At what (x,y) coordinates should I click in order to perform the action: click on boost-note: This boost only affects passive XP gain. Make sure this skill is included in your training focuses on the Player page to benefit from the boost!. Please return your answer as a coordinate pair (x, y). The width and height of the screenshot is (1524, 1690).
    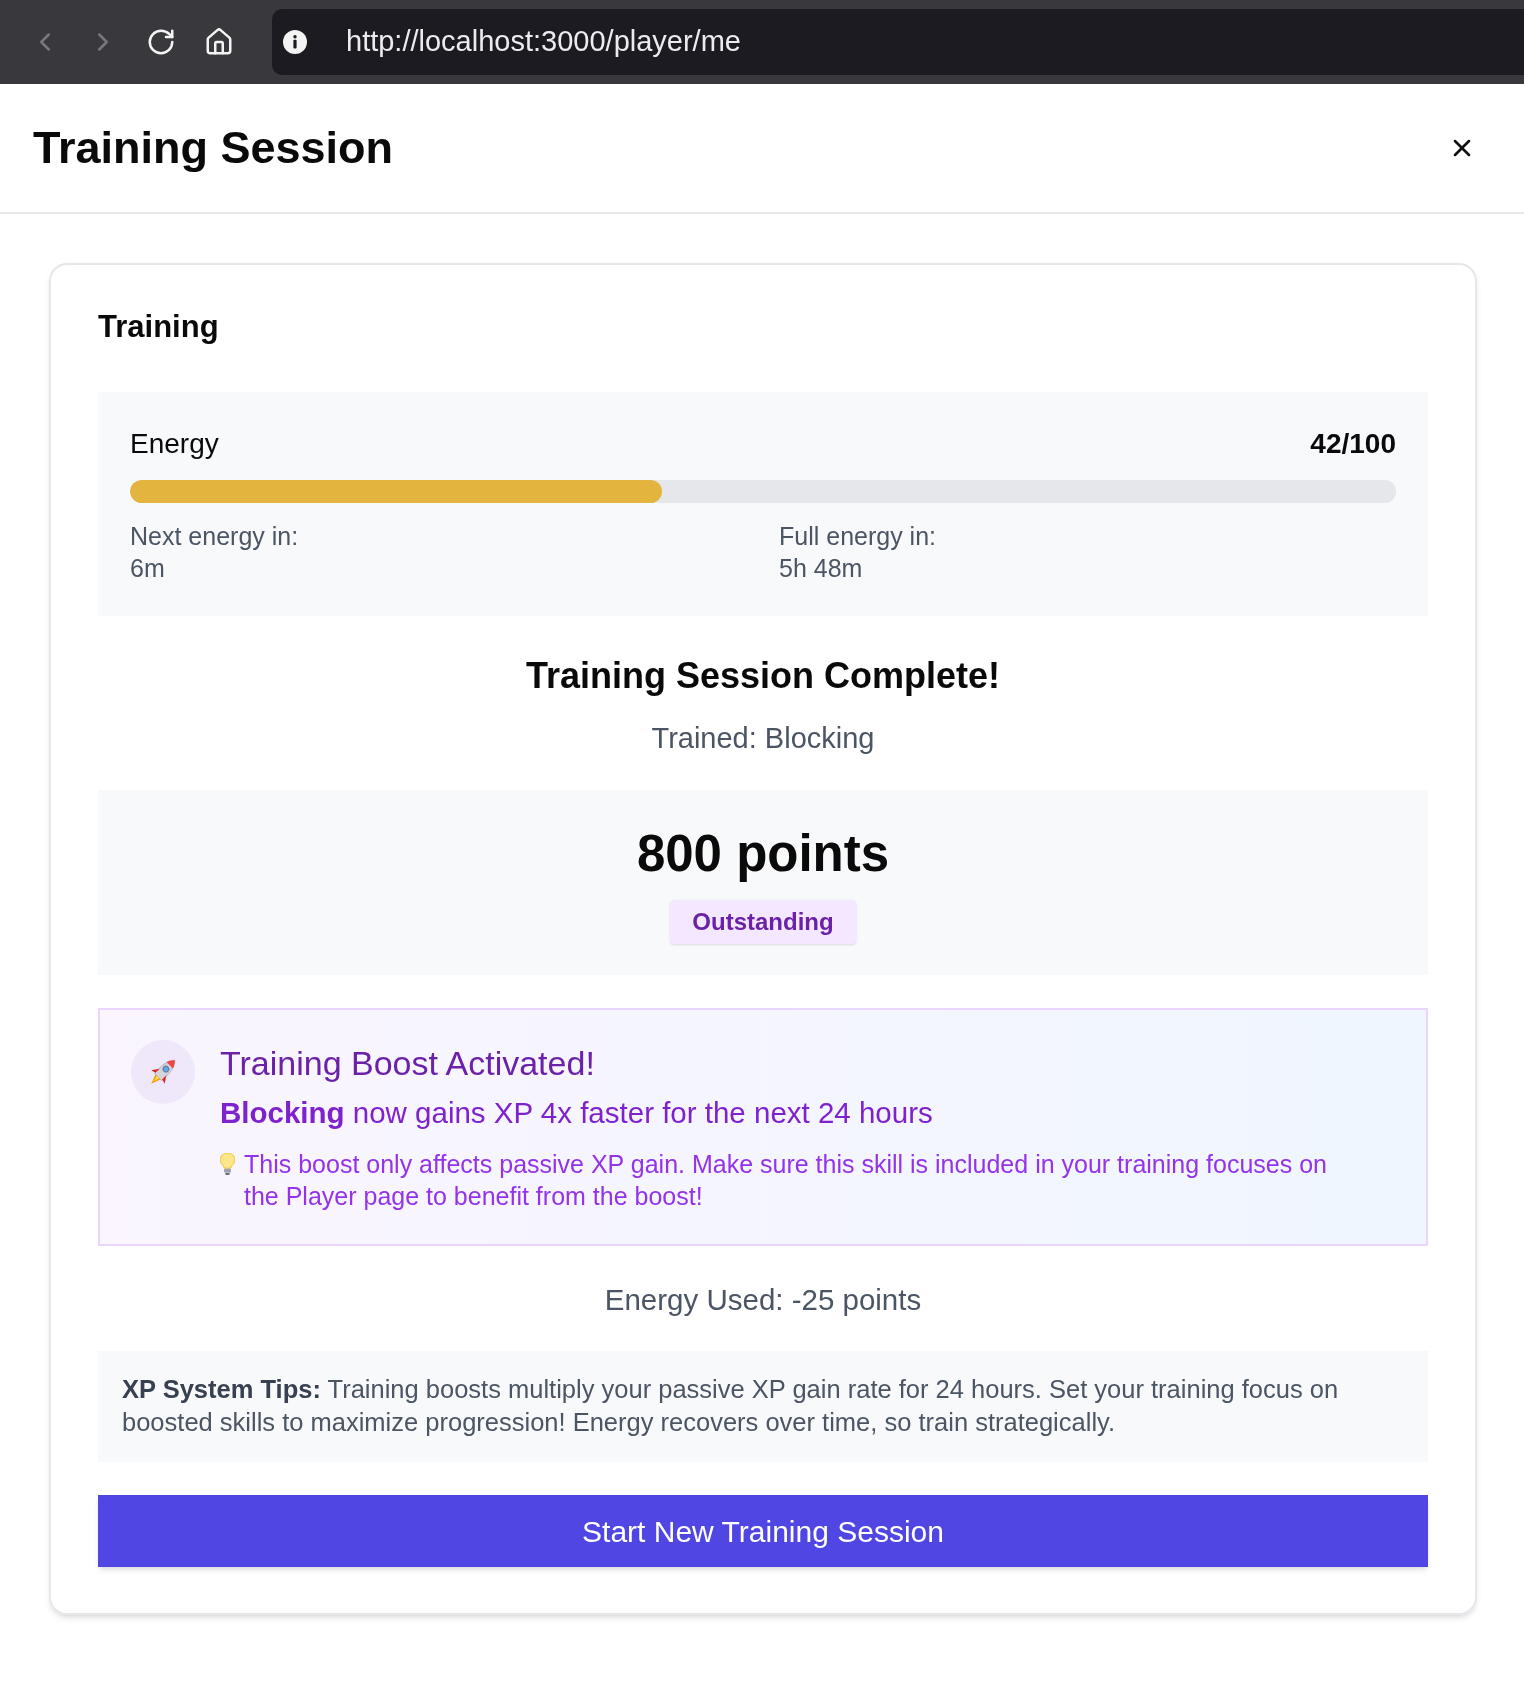
    Looking at the image, I should click on (786, 1180).